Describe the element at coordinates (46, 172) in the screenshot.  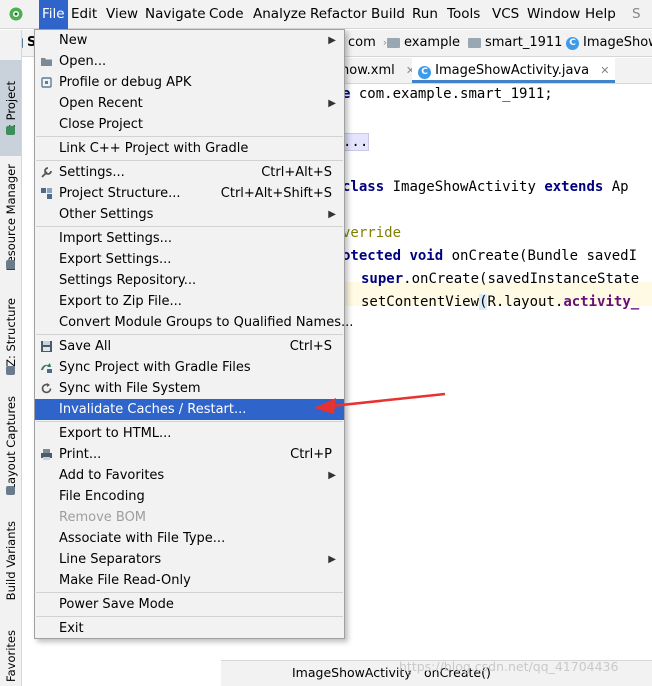
I see `wrench-icon` at that location.